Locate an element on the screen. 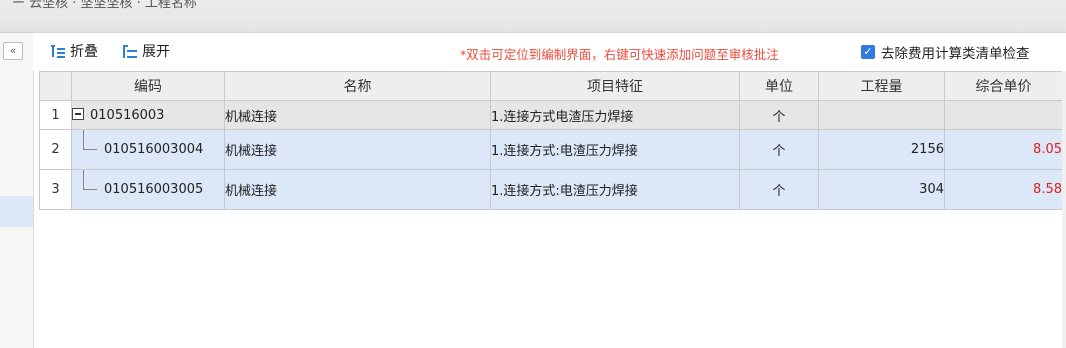 This screenshot has width=1066, height=348. unit-price-cell: 8.58 is located at coordinates (1003, 189).